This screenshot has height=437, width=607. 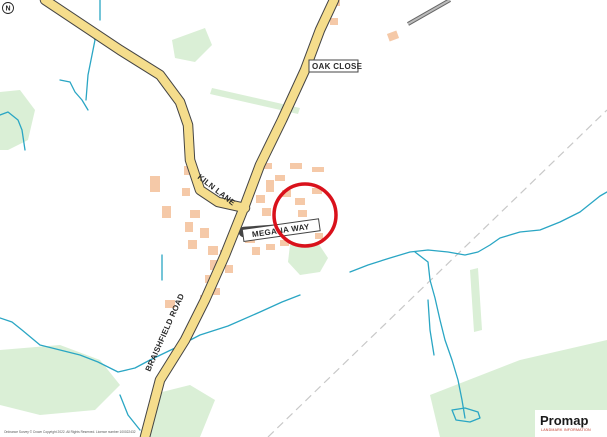 I want to click on logo-tagline: LANDMARK INFORMATION, so click(x=566, y=430).